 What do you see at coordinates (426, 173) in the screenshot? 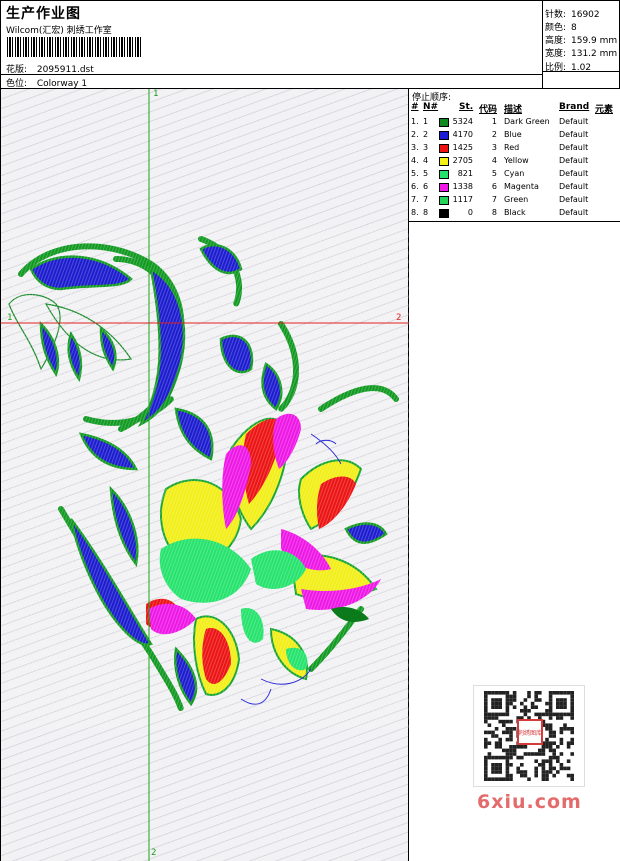
I see `row-needle: 5` at bounding box center [426, 173].